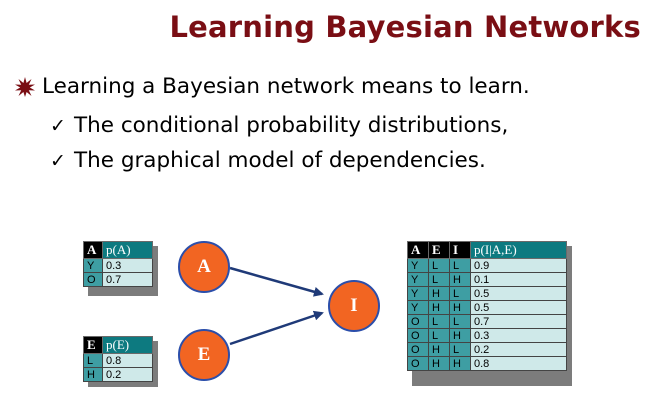 Image resolution: width=657 pixels, height=420 pixels. What do you see at coordinates (518, 265) in the screenshot?
I see `table-cell: 0.9` at bounding box center [518, 265].